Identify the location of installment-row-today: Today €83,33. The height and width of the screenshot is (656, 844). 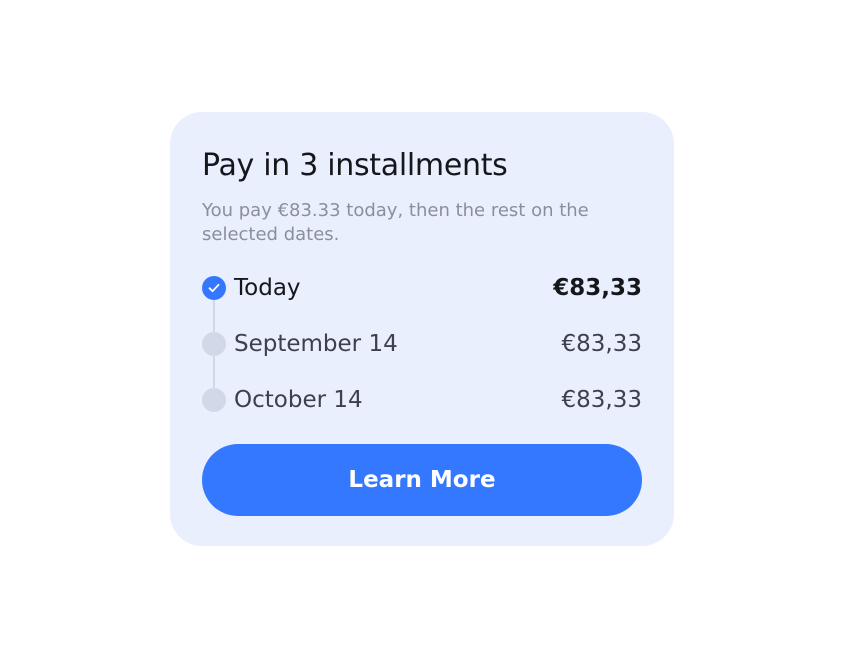
(422, 288).